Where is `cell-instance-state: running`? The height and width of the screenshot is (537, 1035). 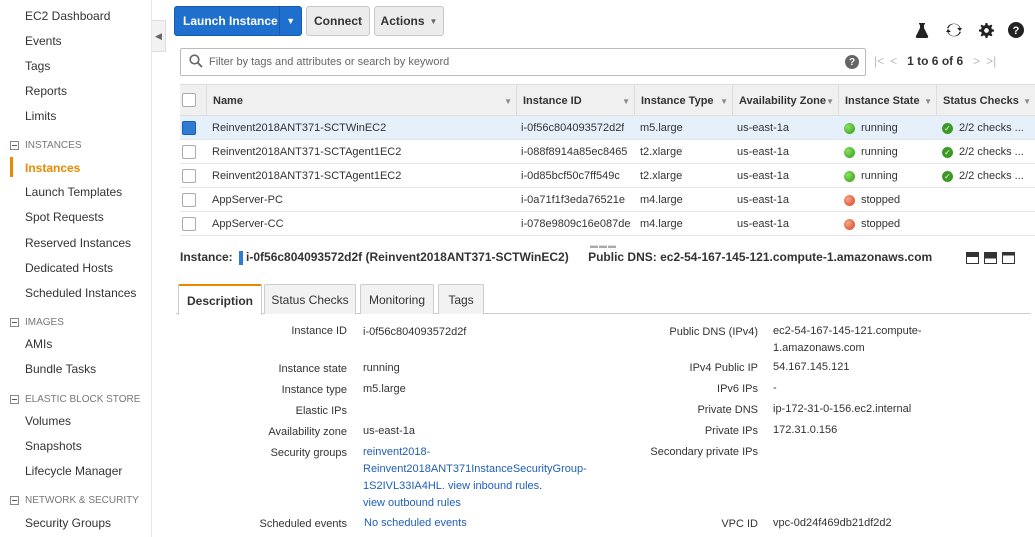 cell-instance-state: running is located at coordinates (879, 128).